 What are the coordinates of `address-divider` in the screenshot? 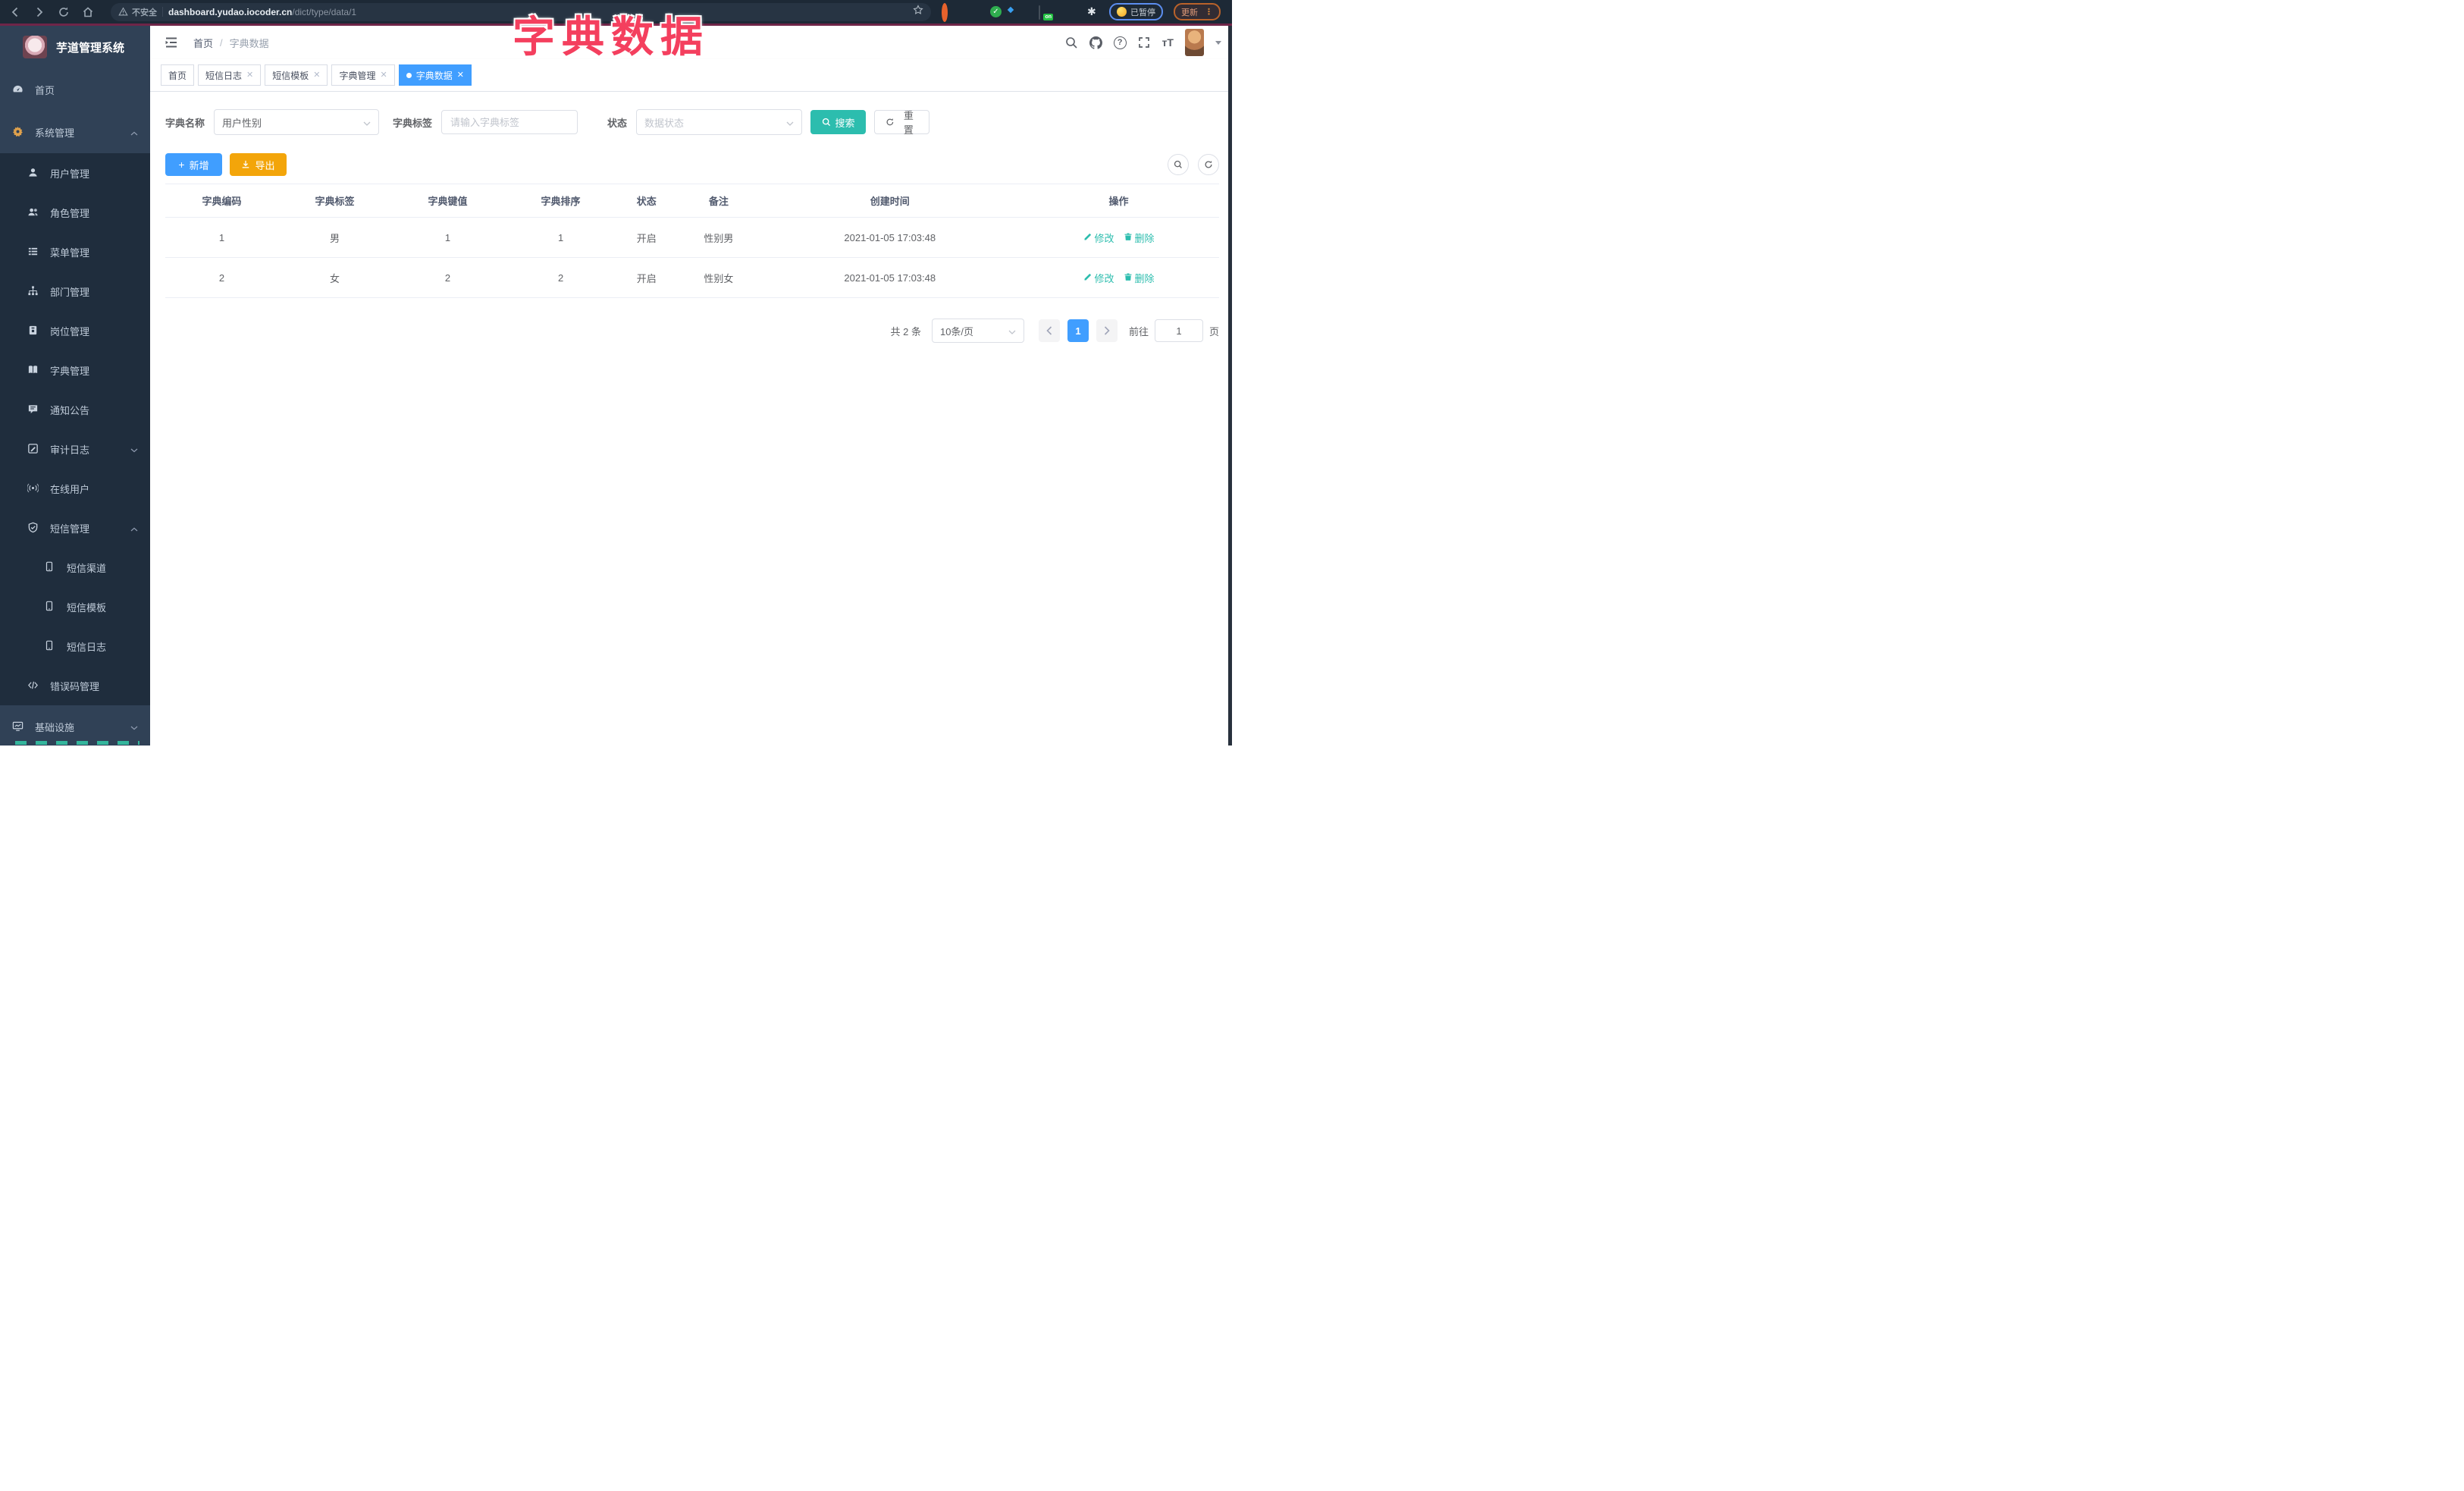 It's located at (162, 12).